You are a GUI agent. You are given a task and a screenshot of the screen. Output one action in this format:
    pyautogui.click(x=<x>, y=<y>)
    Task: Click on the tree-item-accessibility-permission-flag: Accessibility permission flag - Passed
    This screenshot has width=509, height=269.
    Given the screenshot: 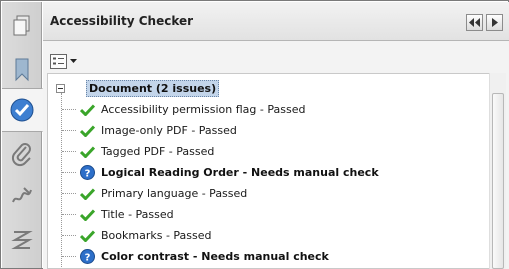 What is the action you would take?
    pyautogui.click(x=183, y=109)
    